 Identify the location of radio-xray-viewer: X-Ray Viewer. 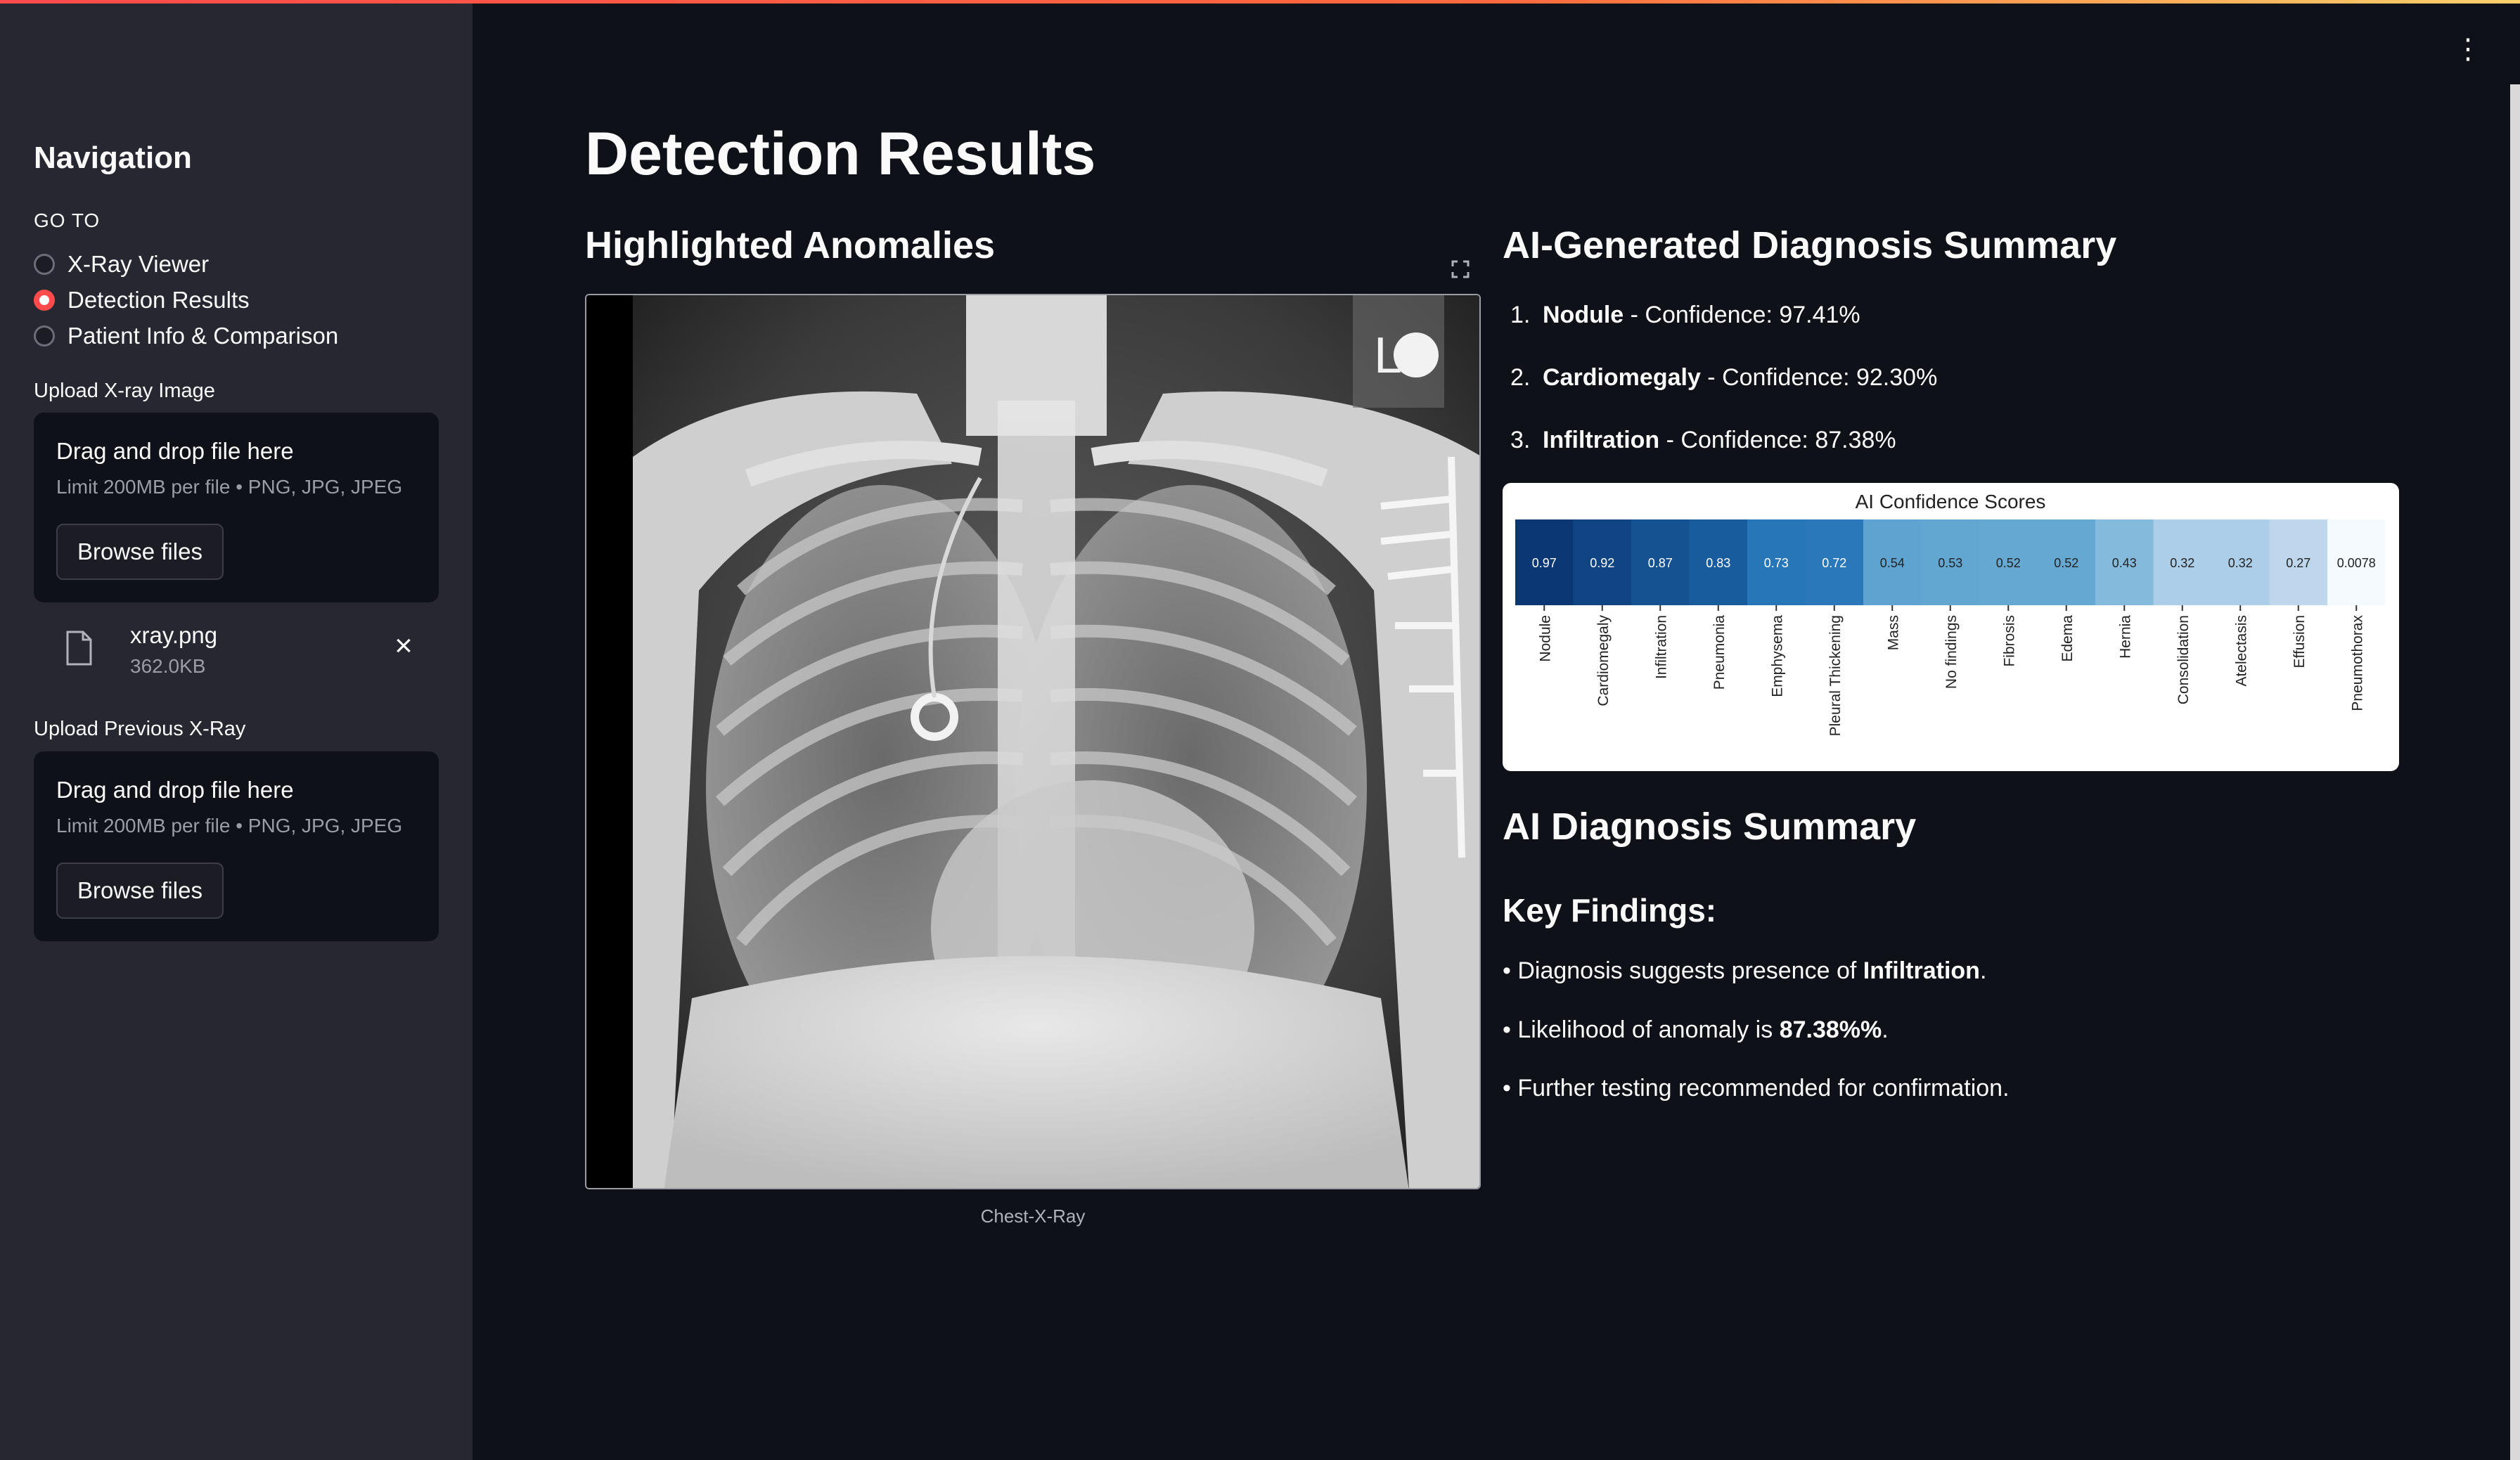
(122, 265).